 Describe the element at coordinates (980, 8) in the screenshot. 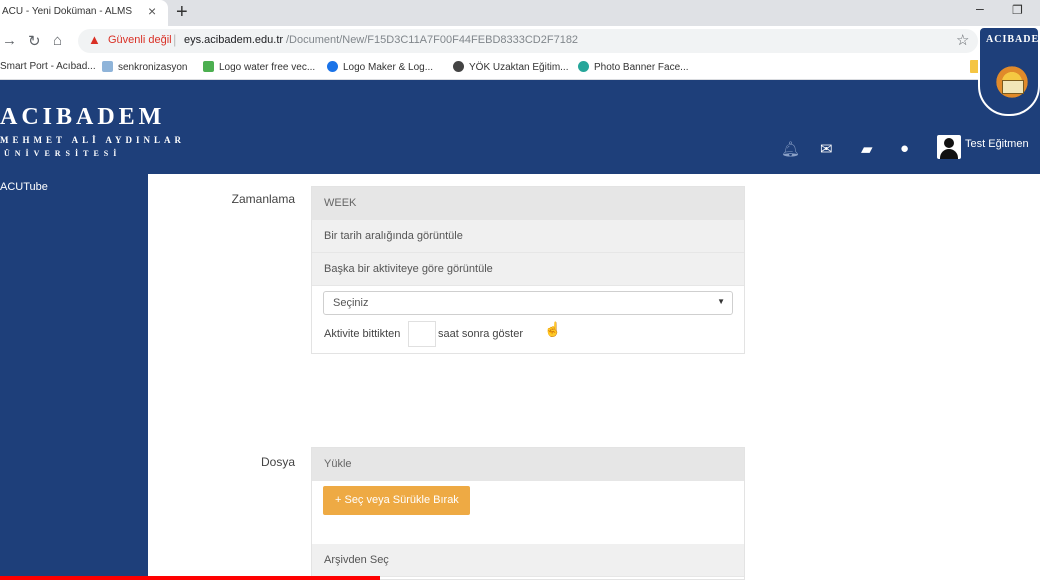

I see `minimize-icon: –` at that location.